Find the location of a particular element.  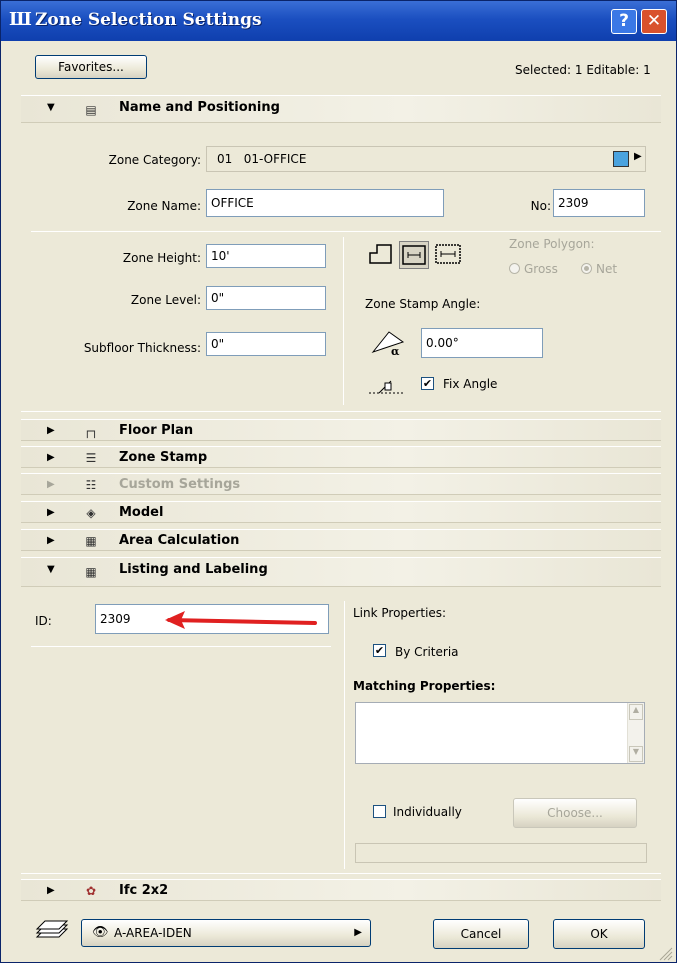

zone-name-input: OFFICE is located at coordinates (325, 203).